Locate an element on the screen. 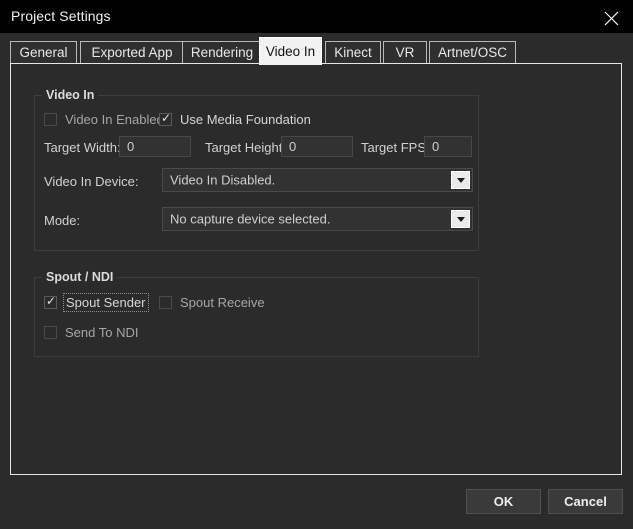 The width and height of the screenshot is (633, 529). spout-receive-checkbox: Spout Receive is located at coordinates (212, 302).